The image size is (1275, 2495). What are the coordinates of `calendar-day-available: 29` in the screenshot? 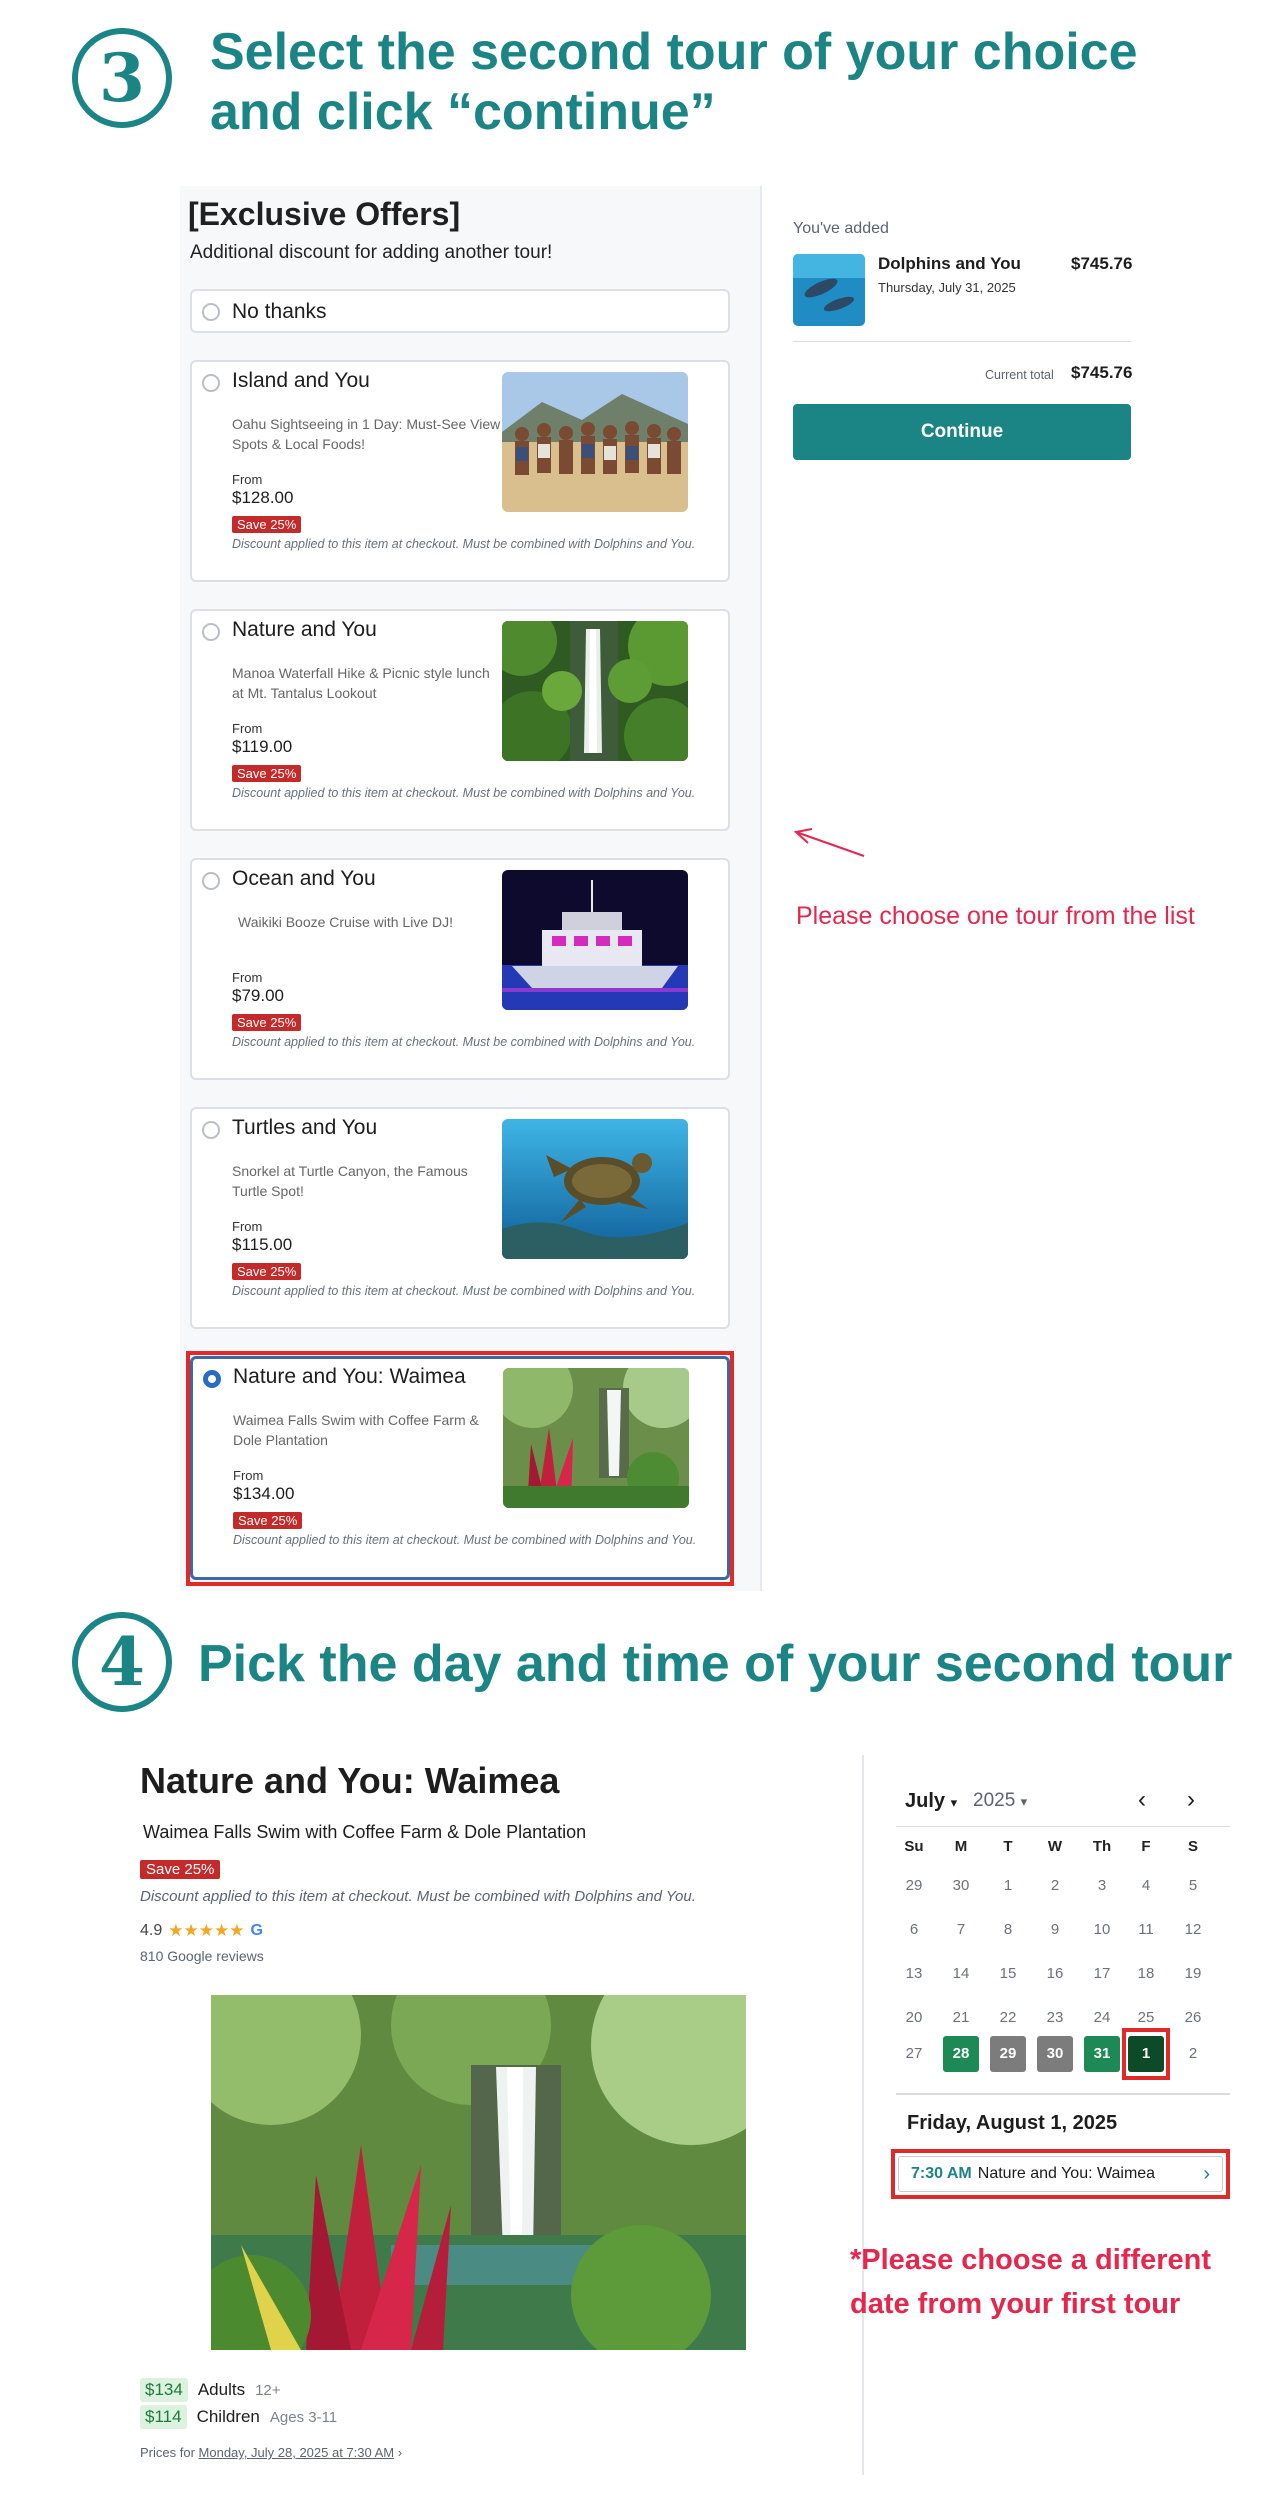 It's located at (1008, 2054).